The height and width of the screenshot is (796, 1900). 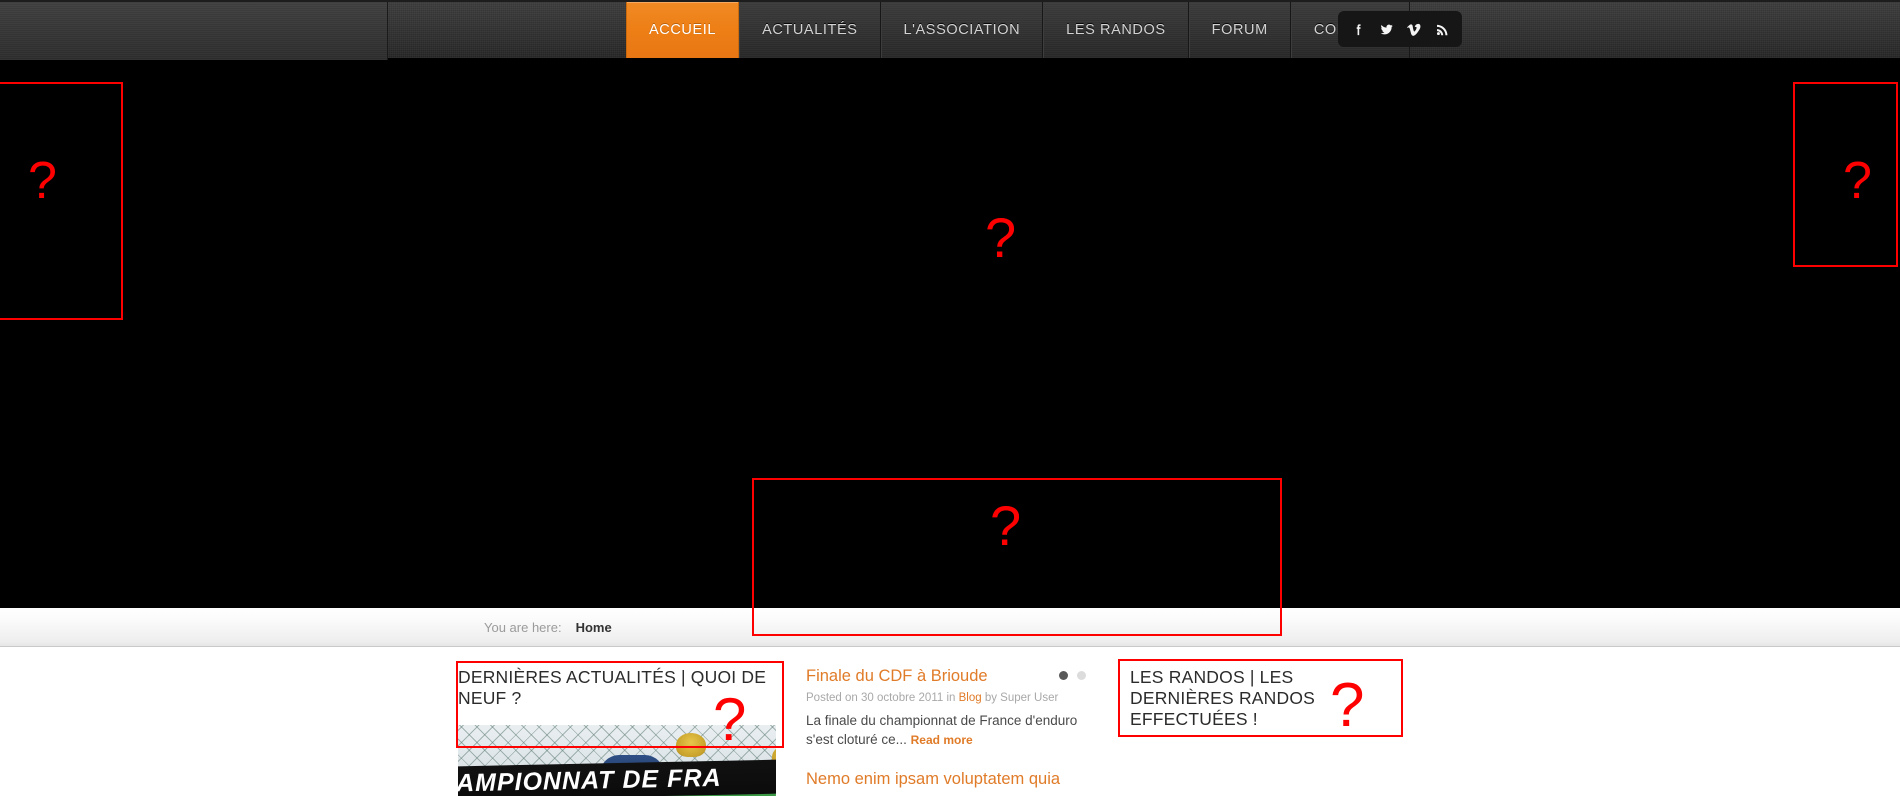 What do you see at coordinates (1400, 29) in the screenshot?
I see `social-links` at bounding box center [1400, 29].